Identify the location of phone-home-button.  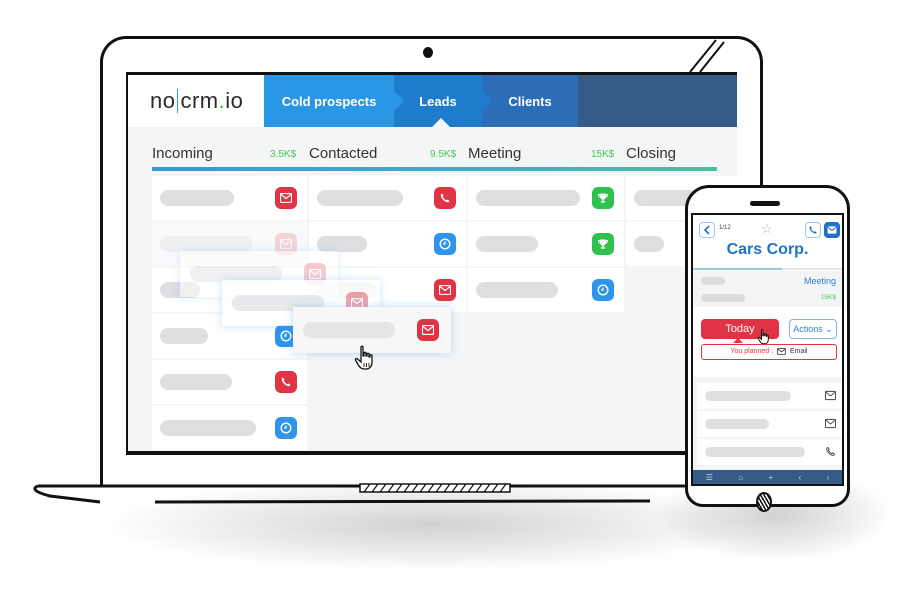
(764, 502).